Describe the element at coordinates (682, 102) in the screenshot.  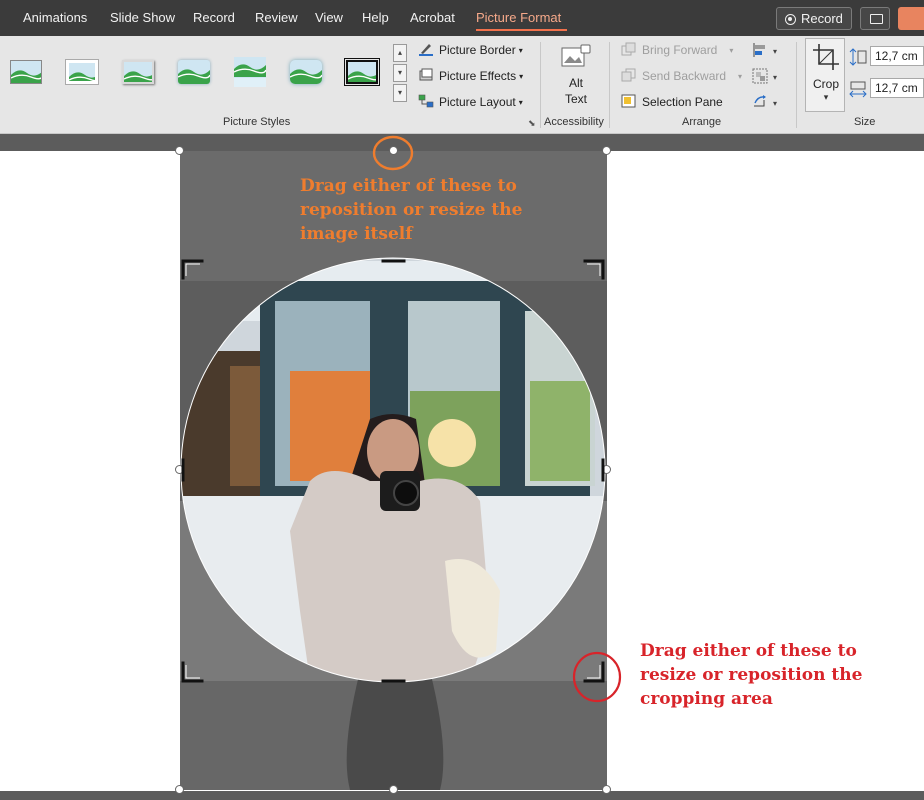
I see `selection-pane-label: Selection Pane` at that location.